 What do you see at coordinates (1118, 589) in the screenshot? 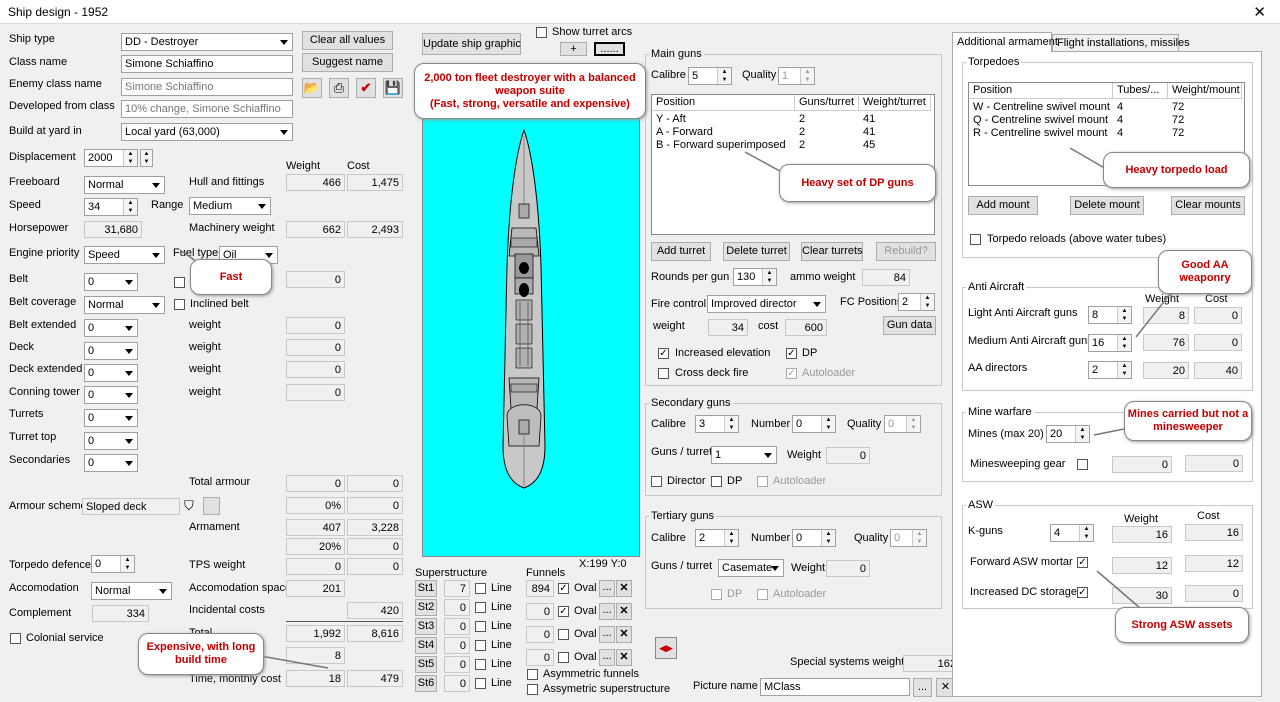
I see `pointer-asw` at bounding box center [1118, 589].